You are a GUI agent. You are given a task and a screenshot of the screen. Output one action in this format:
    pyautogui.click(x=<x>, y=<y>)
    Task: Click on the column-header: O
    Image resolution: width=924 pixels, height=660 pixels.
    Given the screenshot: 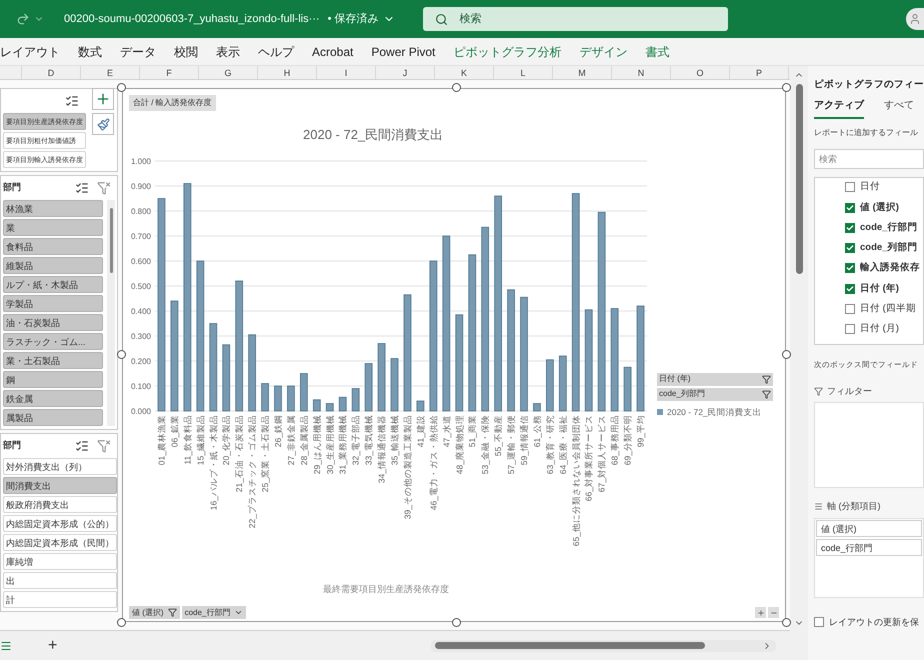 What is the action you would take?
    pyautogui.click(x=700, y=72)
    